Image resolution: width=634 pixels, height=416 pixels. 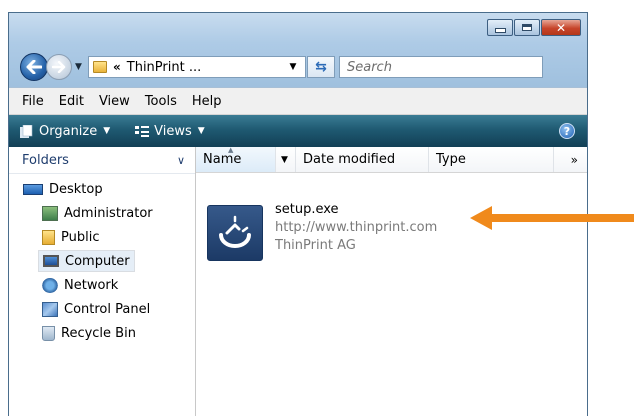 I want to click on tree-item-label: Public, so click(x=80, y=237).